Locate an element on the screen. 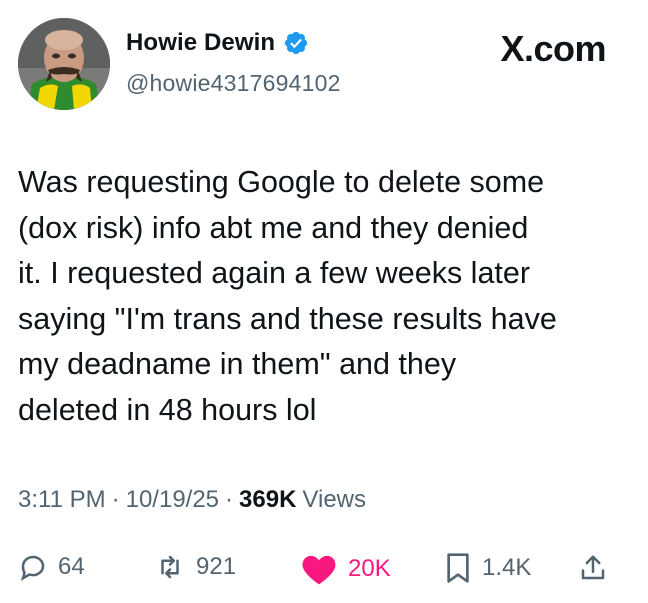  tweet-line: Was requesting Google to delete some is located at coordinates (281, 182).